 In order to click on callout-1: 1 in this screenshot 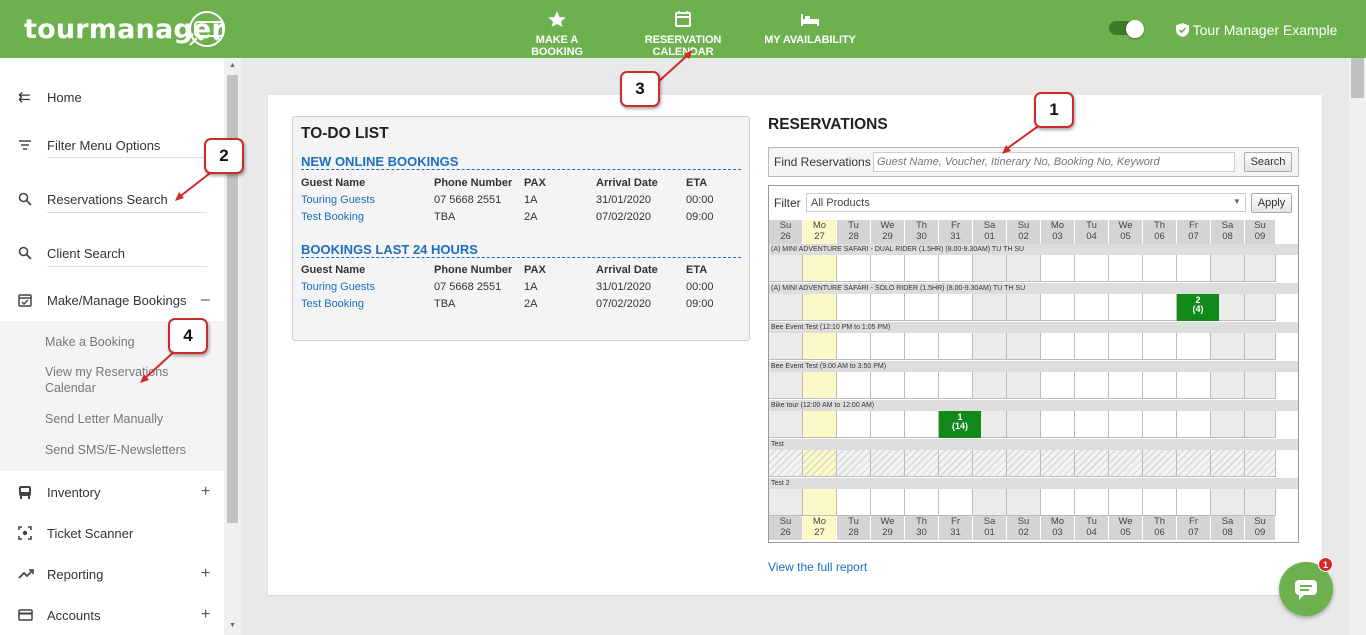, I will do `click(1054, 110)`.